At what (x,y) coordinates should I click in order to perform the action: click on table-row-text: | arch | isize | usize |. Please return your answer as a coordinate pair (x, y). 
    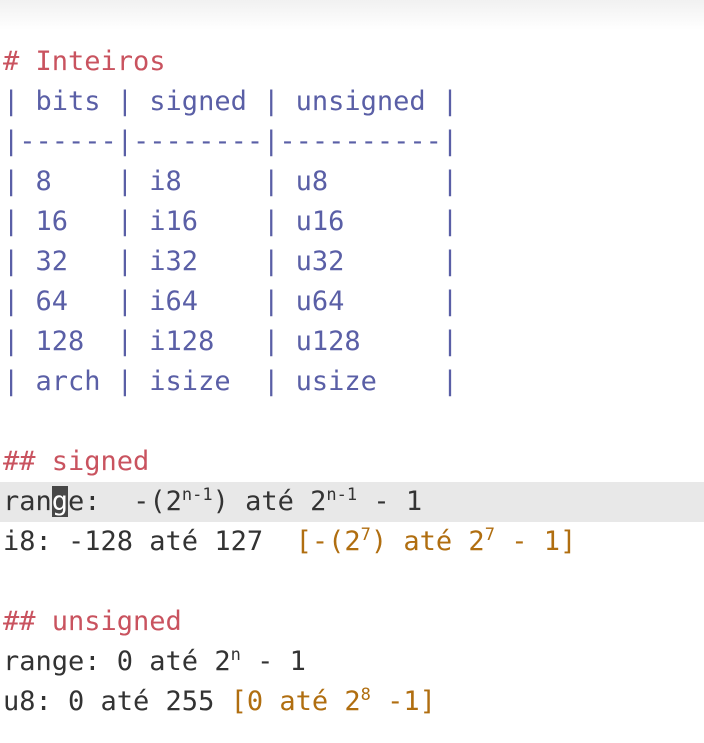
    Looking at the image, I should click on (231, 381).